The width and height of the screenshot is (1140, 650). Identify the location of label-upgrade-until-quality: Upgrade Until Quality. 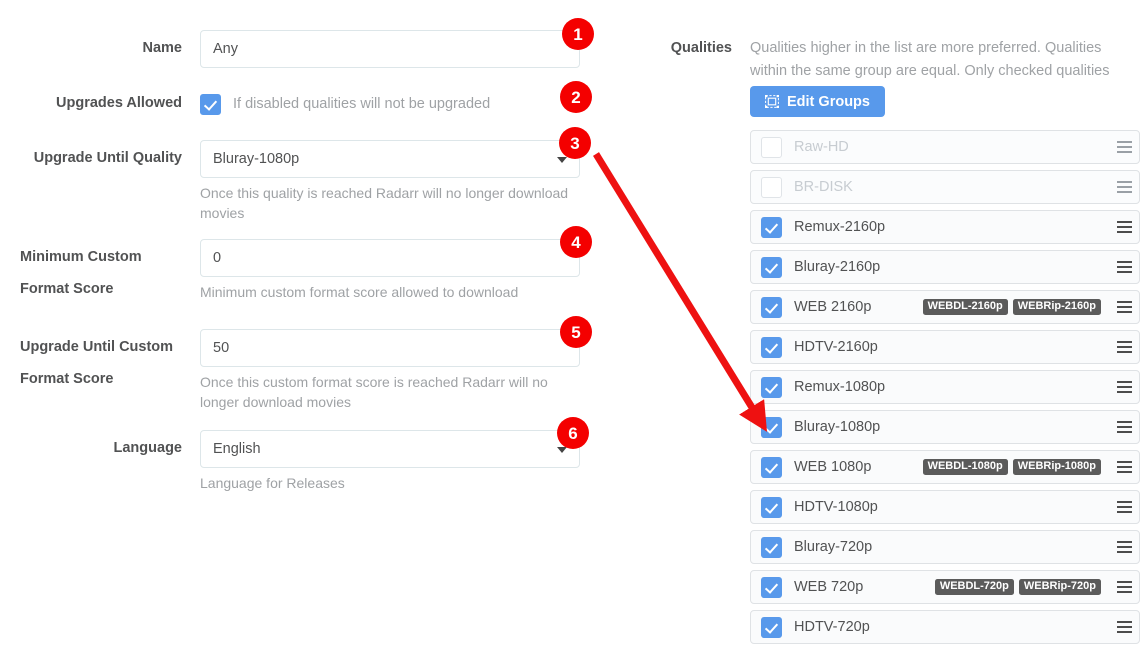
(107, 158).